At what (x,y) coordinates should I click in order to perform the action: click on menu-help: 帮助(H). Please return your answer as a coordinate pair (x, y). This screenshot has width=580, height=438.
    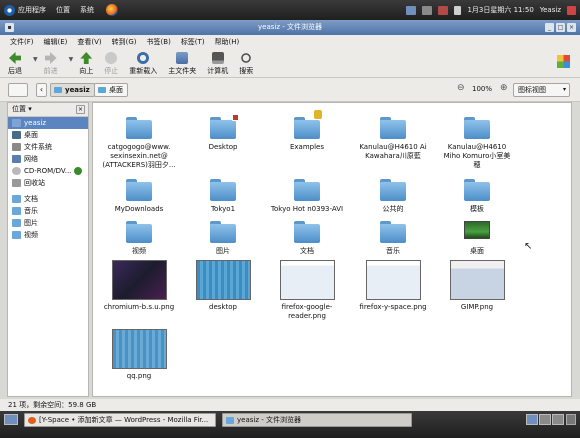
    Looking at the image, I should click on (227, 42).